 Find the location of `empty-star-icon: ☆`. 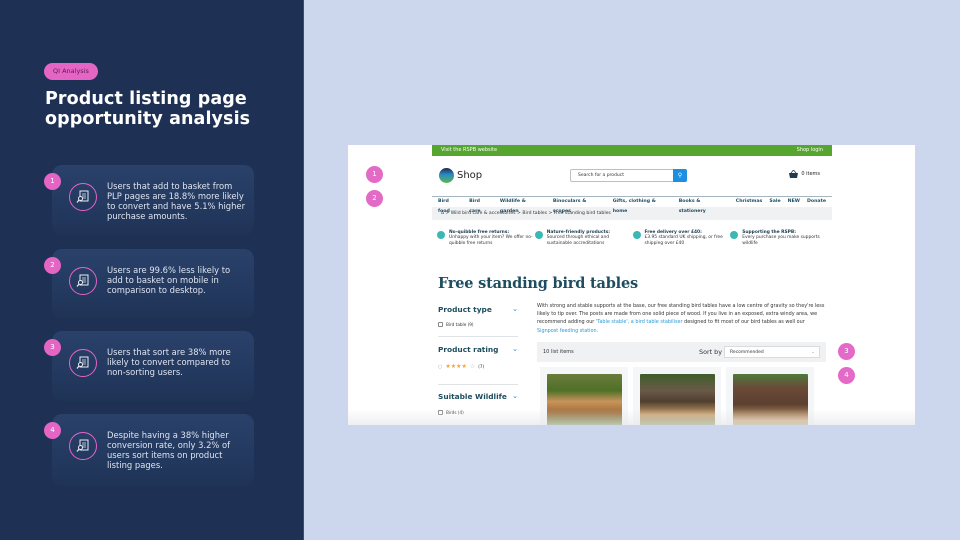

empty-star-icon: ☆ is located at coordinates (472, 366).